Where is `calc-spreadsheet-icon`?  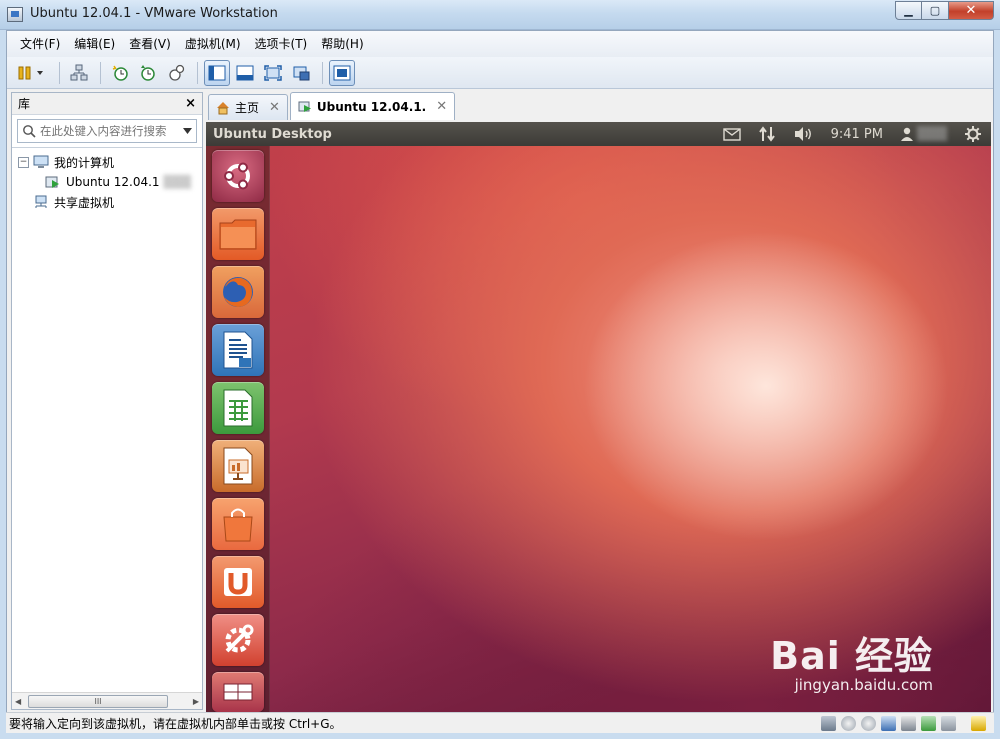 calc-spreadsheet-icon is located at coordinates (238, 408).